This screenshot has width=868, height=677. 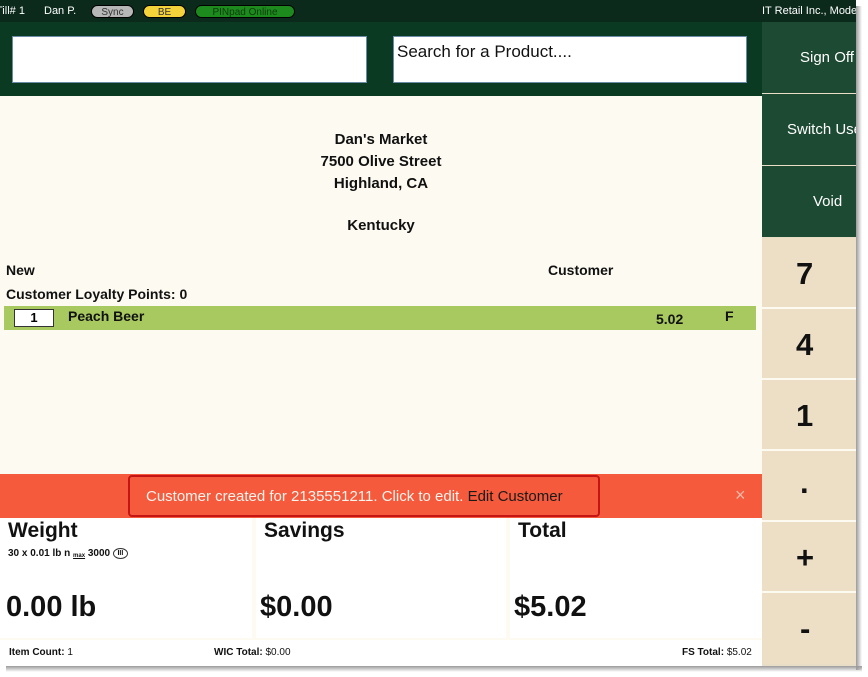 What do you see at coordinates (380, 318) in the screenshot?
I see `line-item: 1 Peach Beer 5.02 F` at bounding box center [380, 318].